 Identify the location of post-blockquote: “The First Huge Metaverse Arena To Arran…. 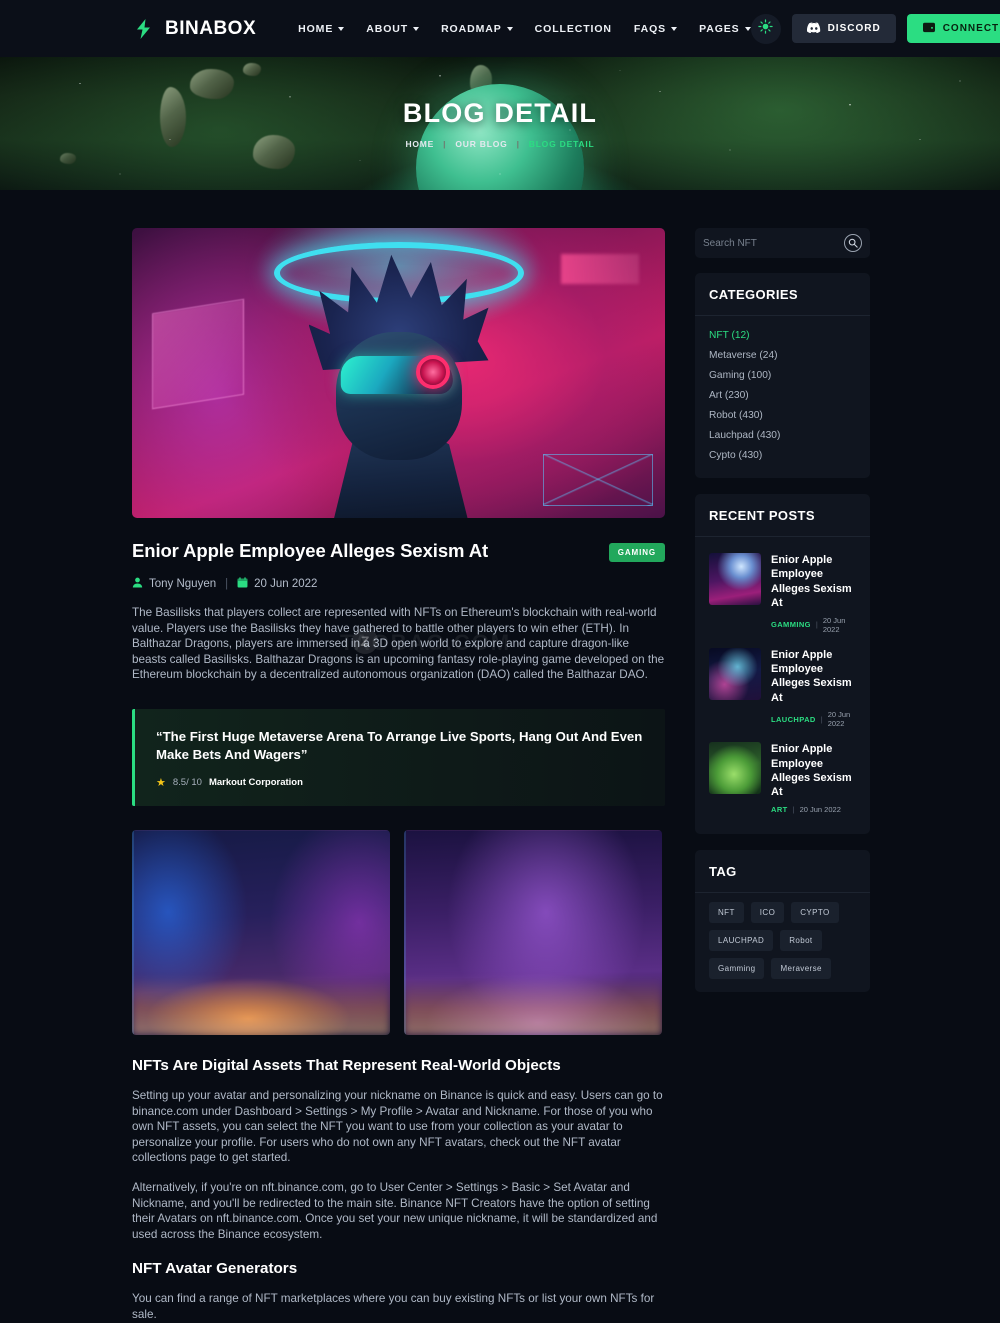
(398, 757).